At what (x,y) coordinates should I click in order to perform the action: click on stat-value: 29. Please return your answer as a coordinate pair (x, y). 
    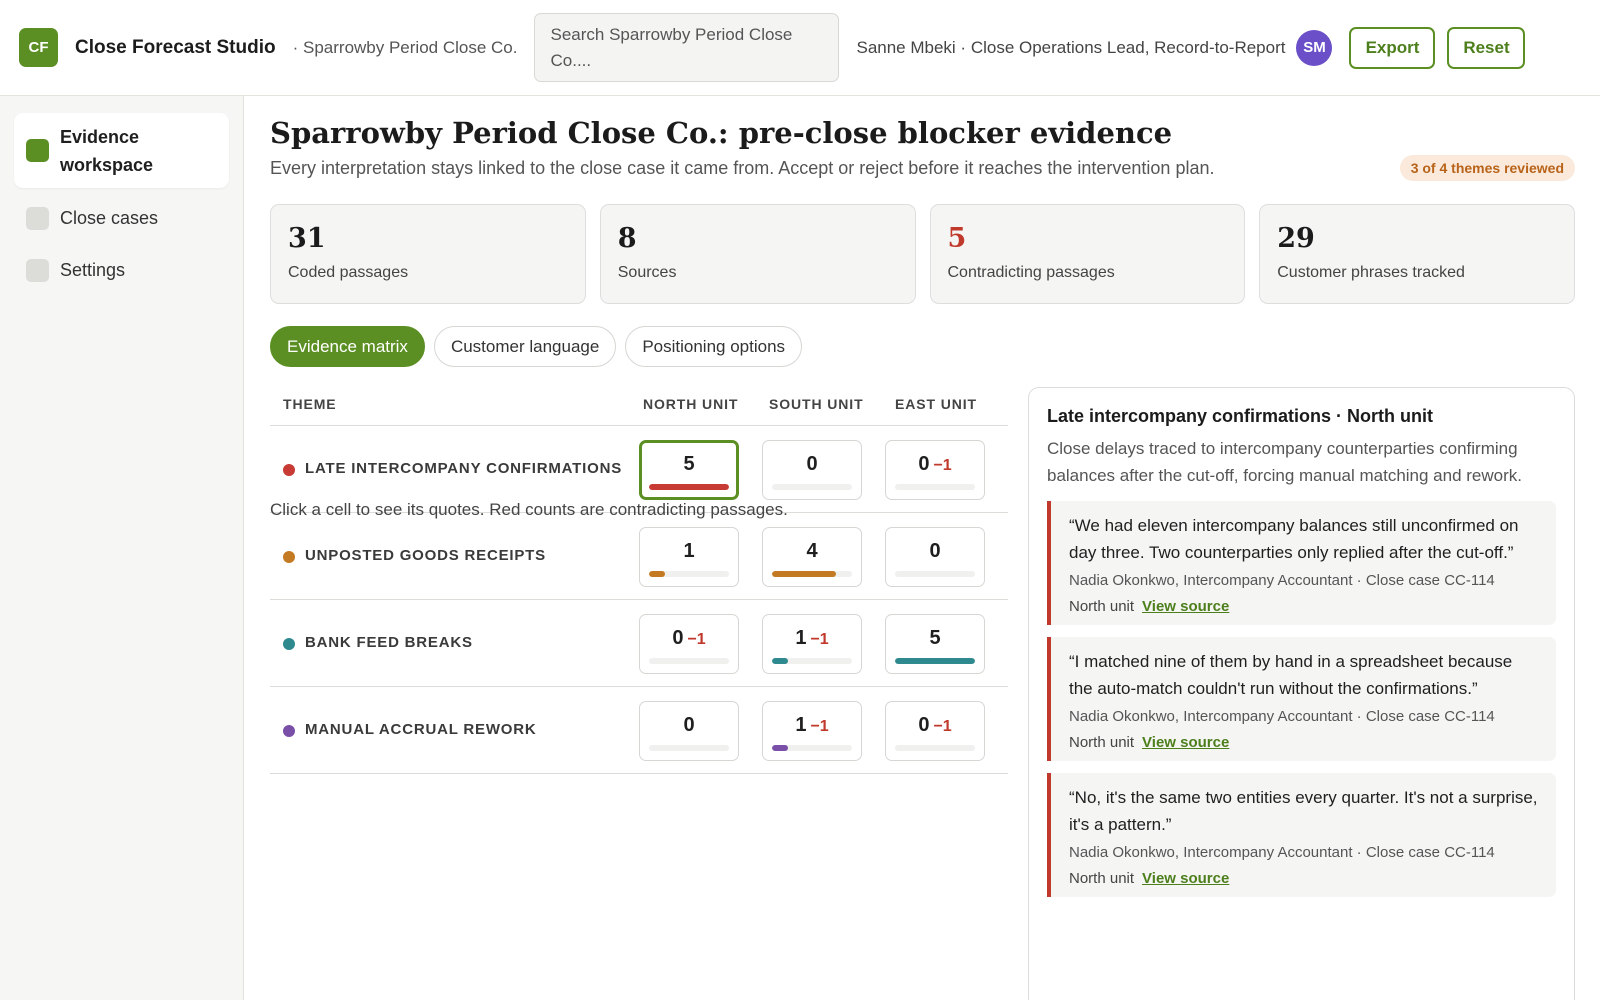
    Looking at the image, I should click on (1296, 238).